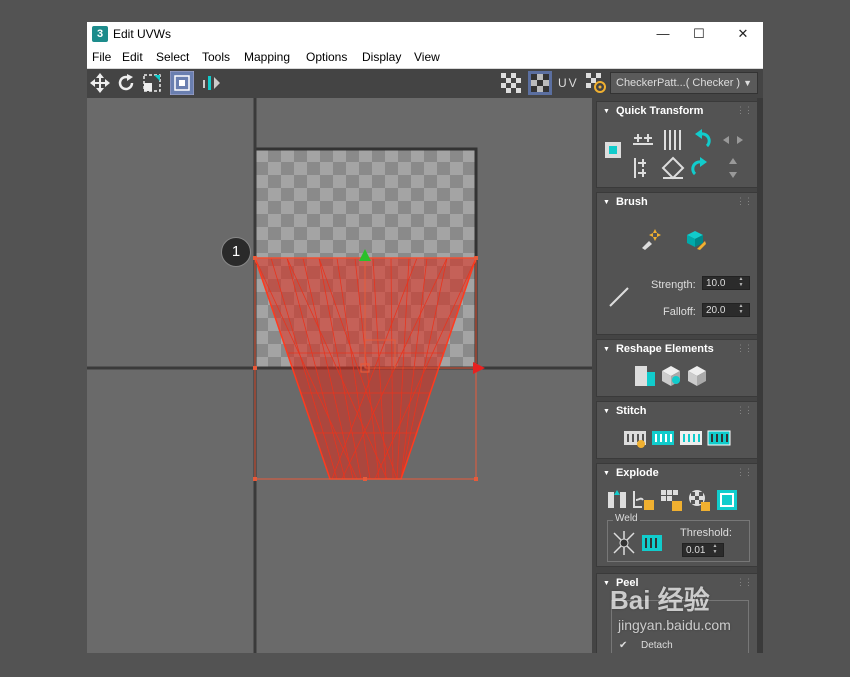 The height and width of the screenshot is (677, 850). I want to click on watermark-logo: Bai 经验, so click(660, 600).